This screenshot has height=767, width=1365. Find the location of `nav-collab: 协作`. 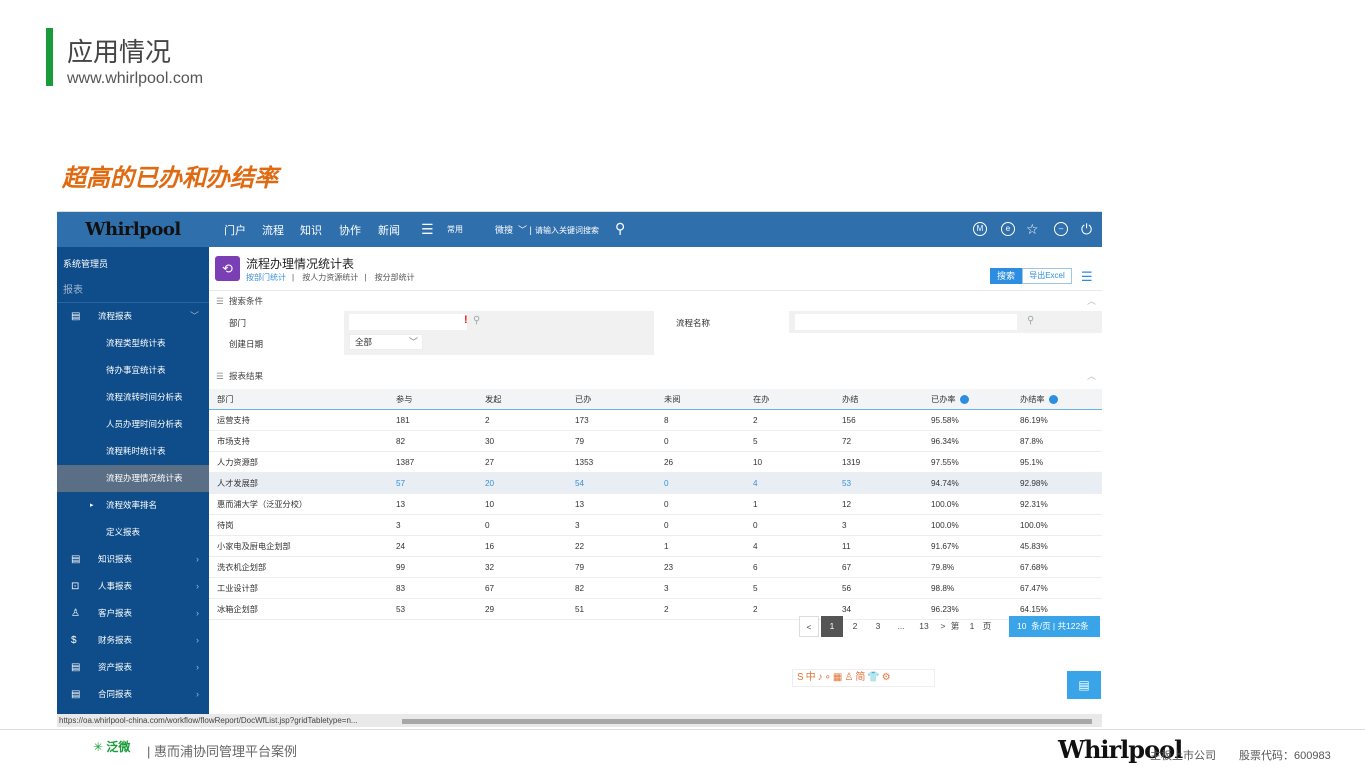

nav-collab: 协作 is located at coordinates (350, 230).